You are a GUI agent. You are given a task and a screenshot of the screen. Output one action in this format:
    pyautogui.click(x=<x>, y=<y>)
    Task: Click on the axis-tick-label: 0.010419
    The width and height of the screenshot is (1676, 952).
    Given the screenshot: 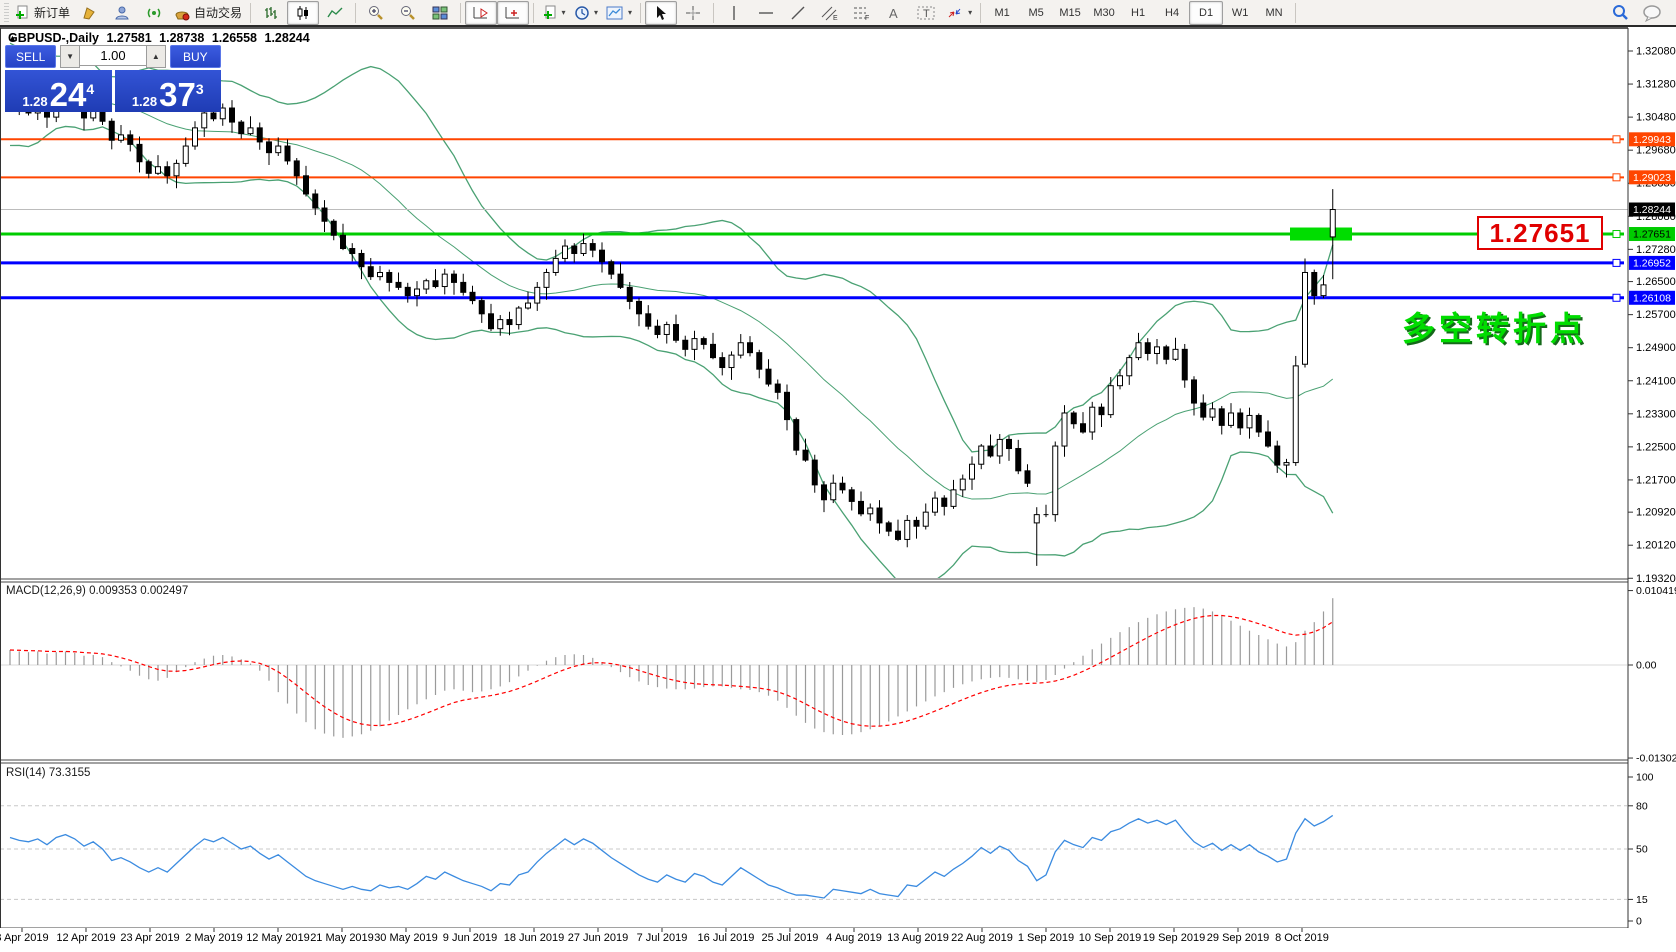 What is the action you would take?
    pyautogui.click(x=1656, y=591)
    